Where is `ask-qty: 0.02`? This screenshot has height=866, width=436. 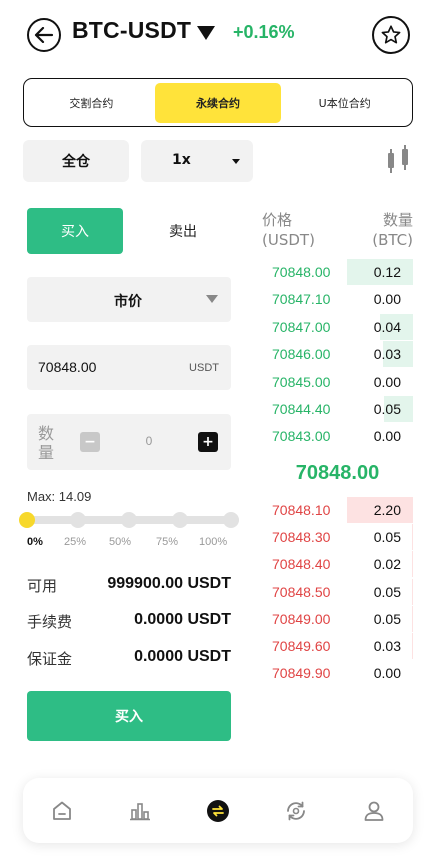
ask-qty: 0.02 is located at coordinates (387, 564).